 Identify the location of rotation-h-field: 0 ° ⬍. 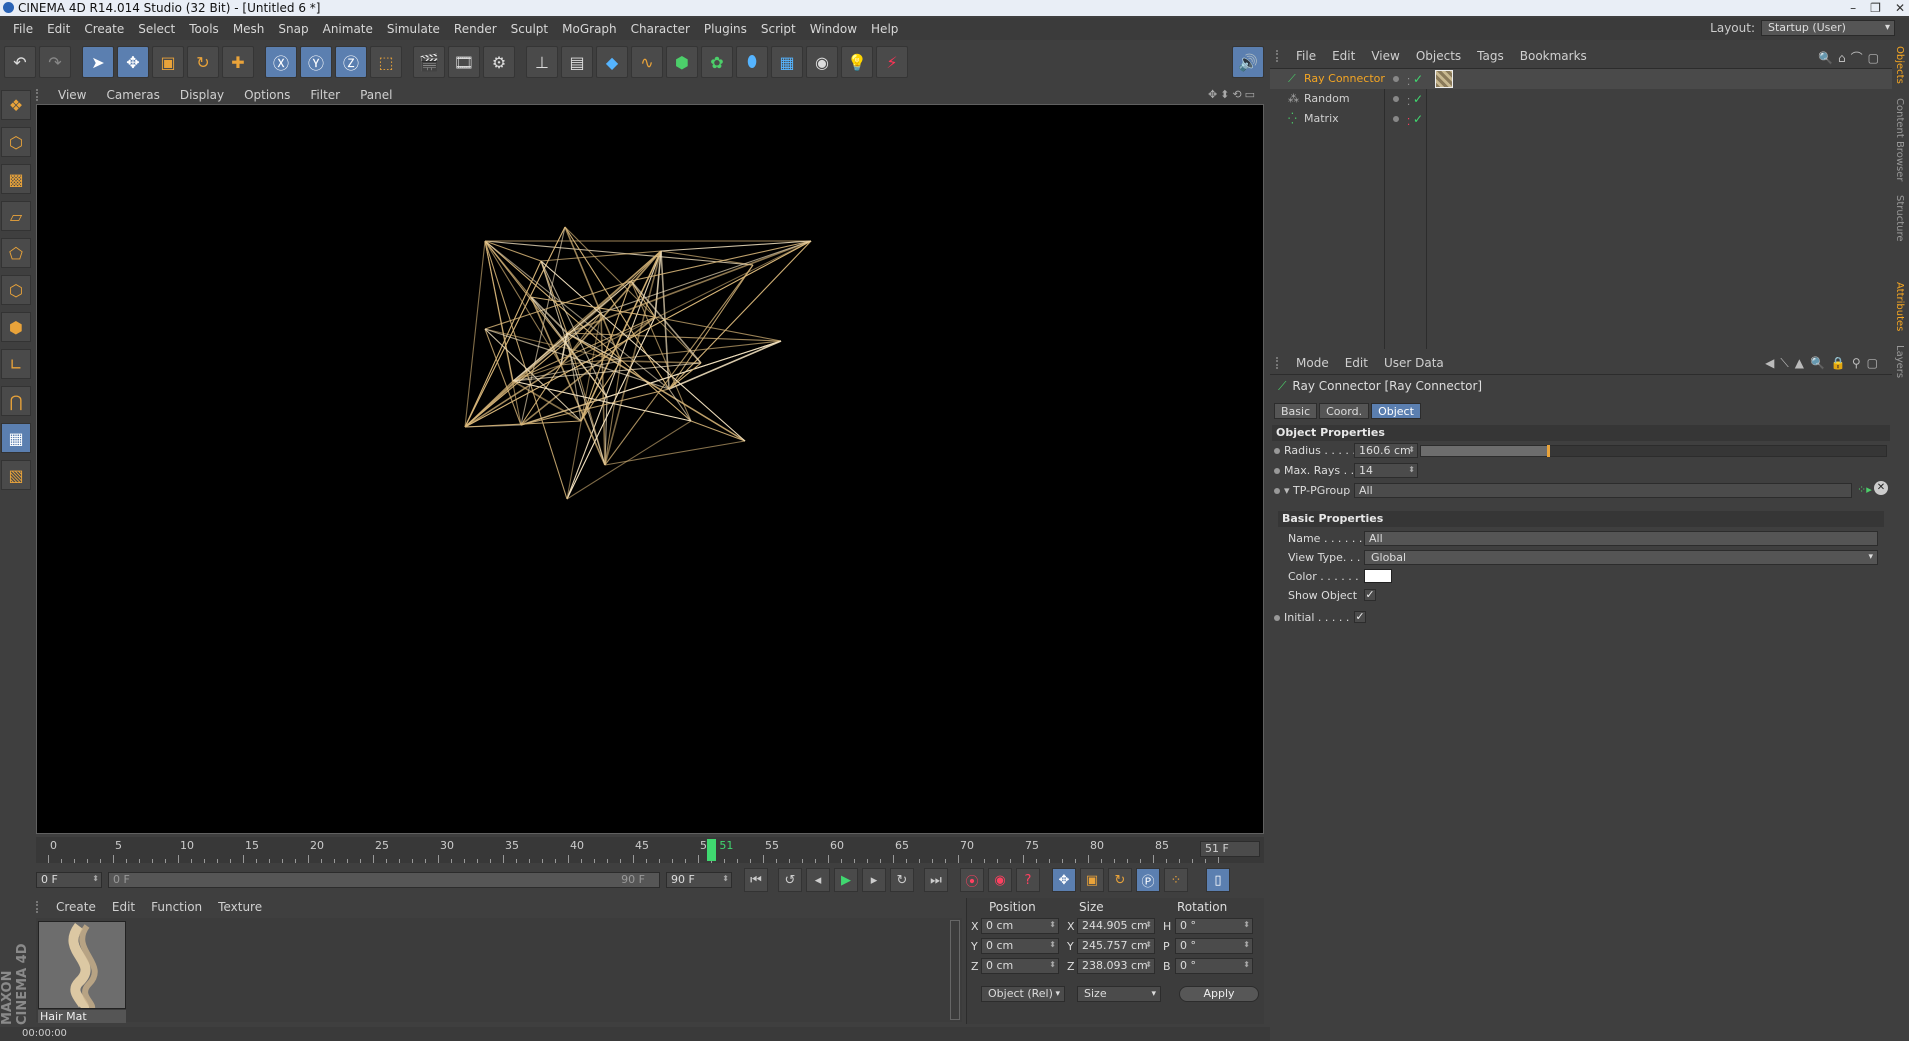
(1214, 926).